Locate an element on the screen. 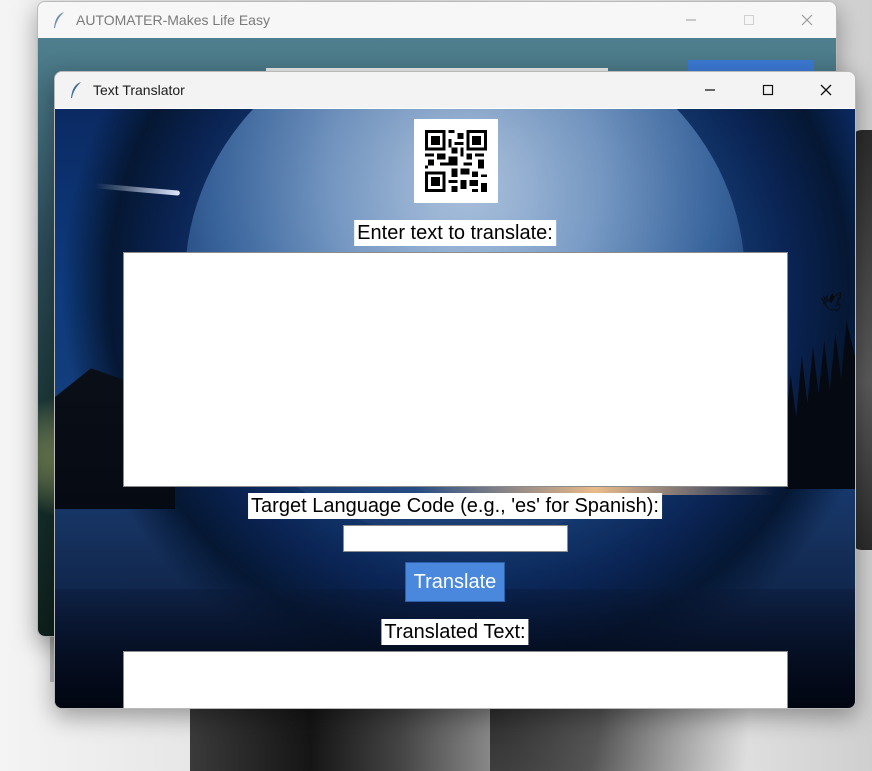  translator-titlebar: Text Translator is located at coordinates (455, 90).